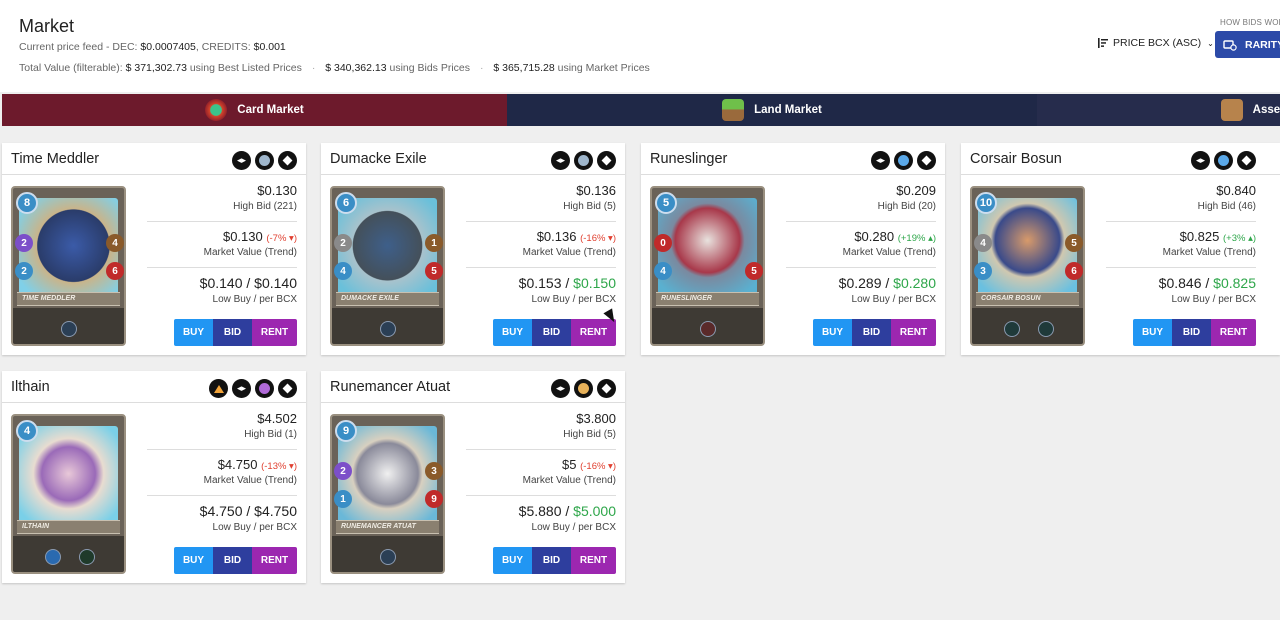 The height and width of the screenshot is (620, 1280). What do you see at coordinates (30, 387) in the screenshot?
I see `card-name: Ilthain` at bounding box center [30, 387].